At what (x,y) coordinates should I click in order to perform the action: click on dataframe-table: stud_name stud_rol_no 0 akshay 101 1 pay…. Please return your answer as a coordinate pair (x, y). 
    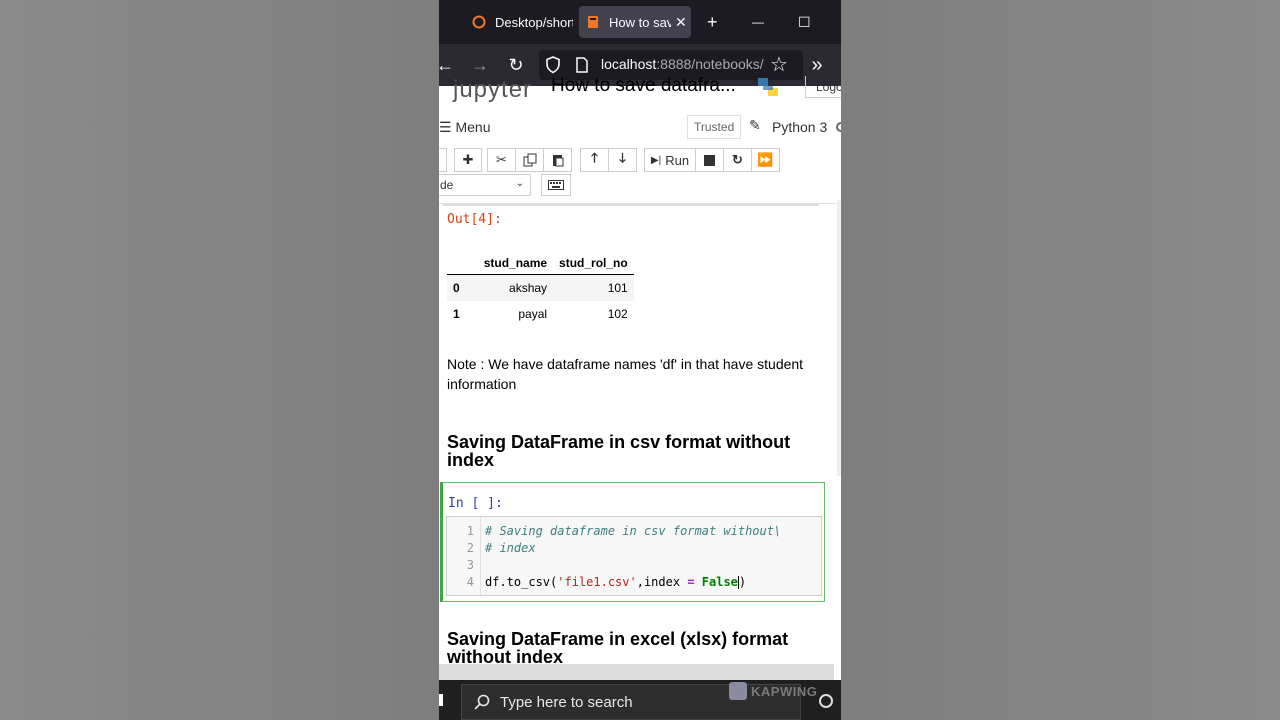
    Looking at the image, I should click on (540, 289).